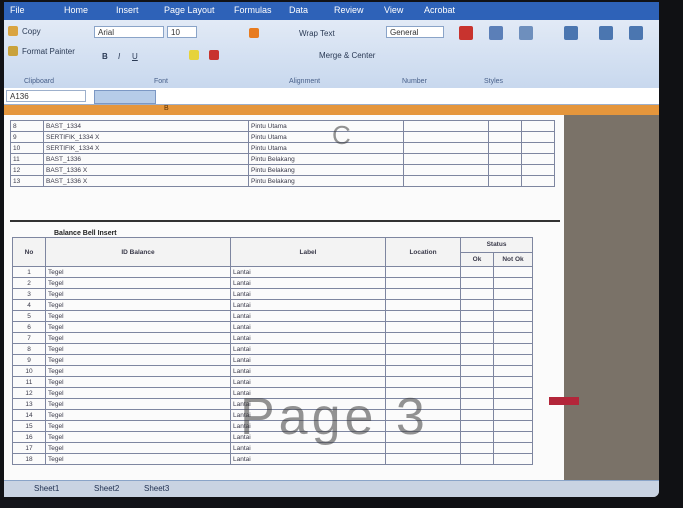 Image resolution: width=683 pixels, height=508 pixels. What do you see at coordinates (146, 181) in the screenshot?
I see `table-cell: BAST_1336 X` at bounding box center [146, 181].